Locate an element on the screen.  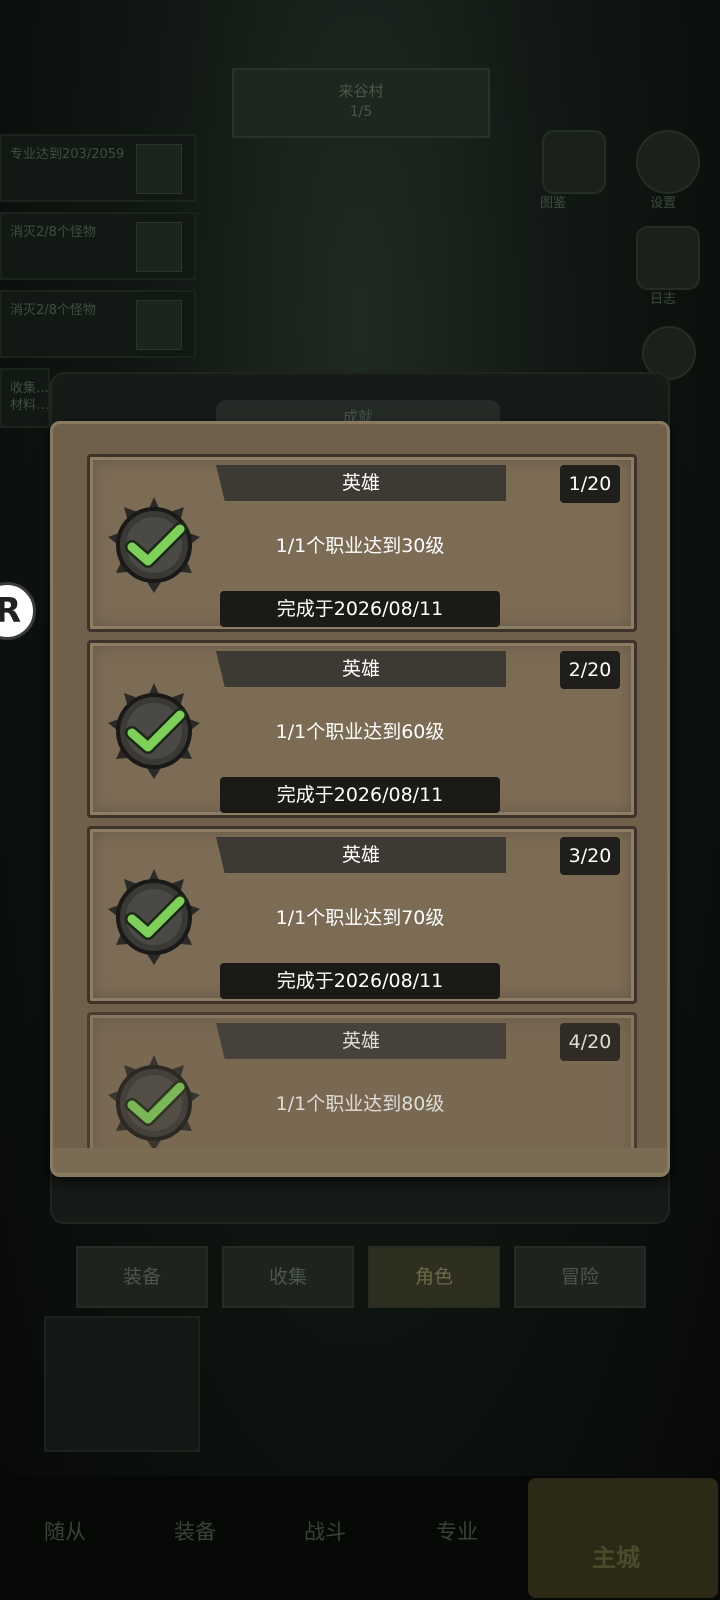
side-label-book: 图鉴 is located at coordinates (553, 203).